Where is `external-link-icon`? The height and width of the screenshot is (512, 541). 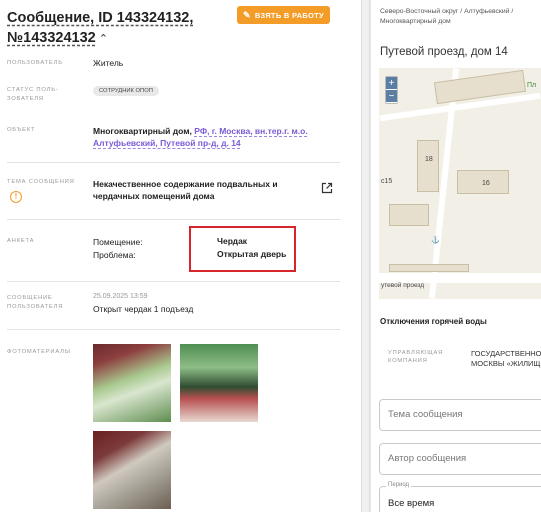
external-link-icon is located at coordinates (327, 188).